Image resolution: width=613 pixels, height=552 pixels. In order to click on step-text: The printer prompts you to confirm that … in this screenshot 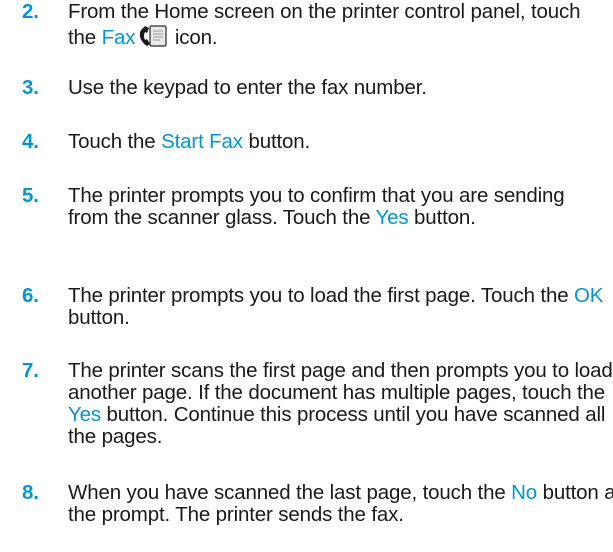, I will do `click(316, 206)`.